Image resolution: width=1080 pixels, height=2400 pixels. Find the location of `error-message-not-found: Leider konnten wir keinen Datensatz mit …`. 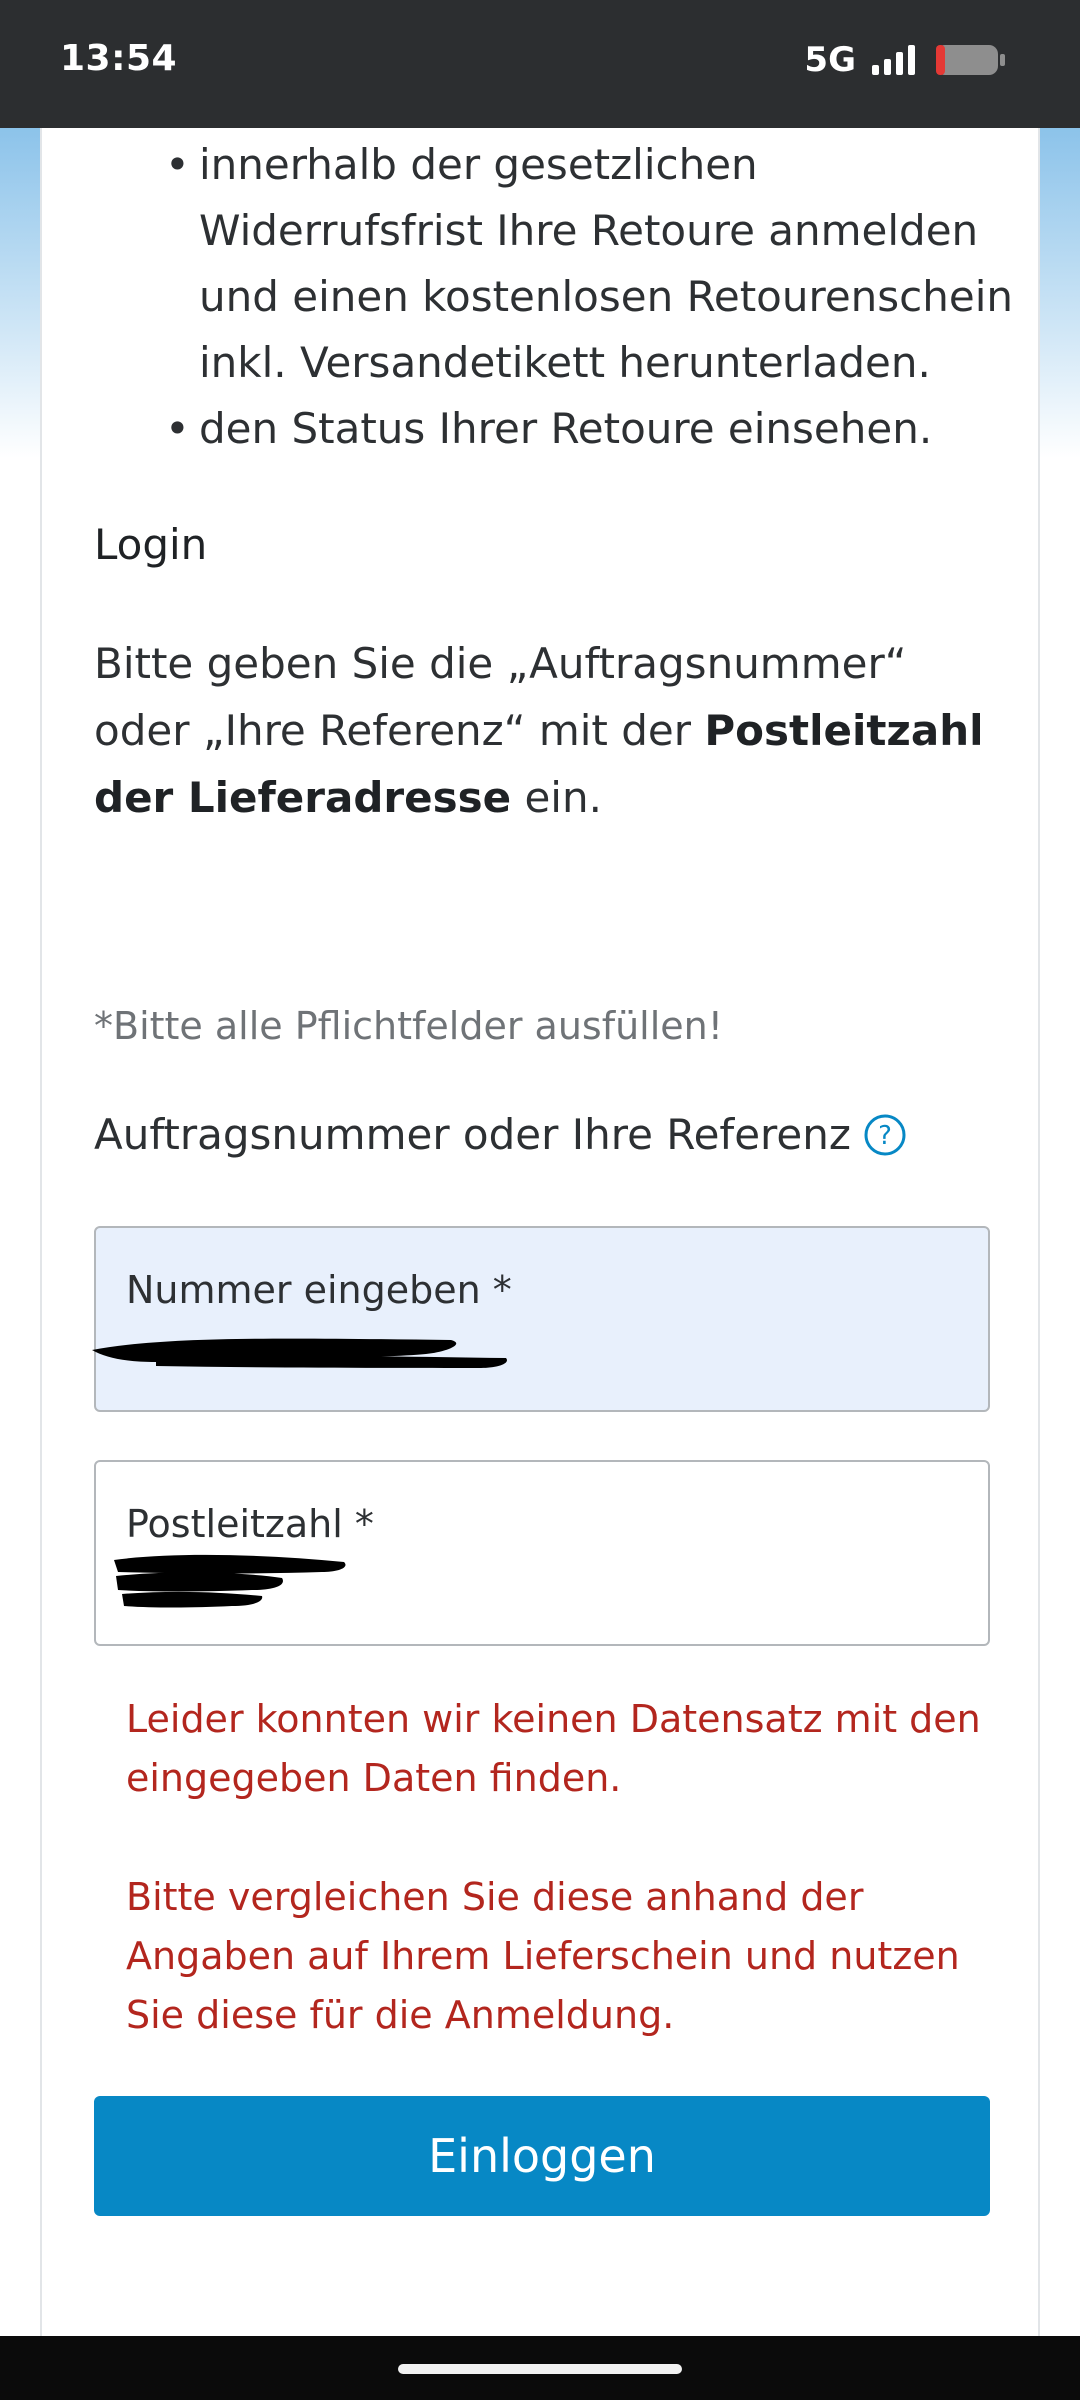

error-message-not-found: Leider konnten wir keinen Datensatz mit … is located at coordinates (553, 1748).